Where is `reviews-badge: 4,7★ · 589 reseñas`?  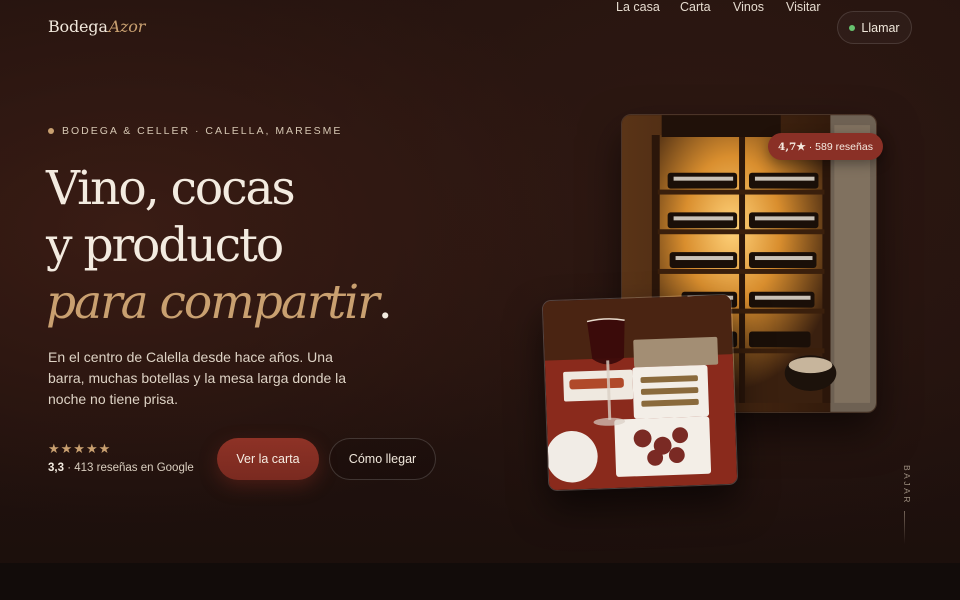 reviews-badge: 4,7★ · 589 reseñas is located at coordinates (825, 146).